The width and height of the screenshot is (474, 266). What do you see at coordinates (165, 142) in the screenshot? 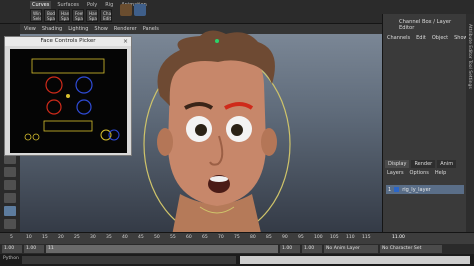
I see `left-ear` at bounding box center [165, 142].